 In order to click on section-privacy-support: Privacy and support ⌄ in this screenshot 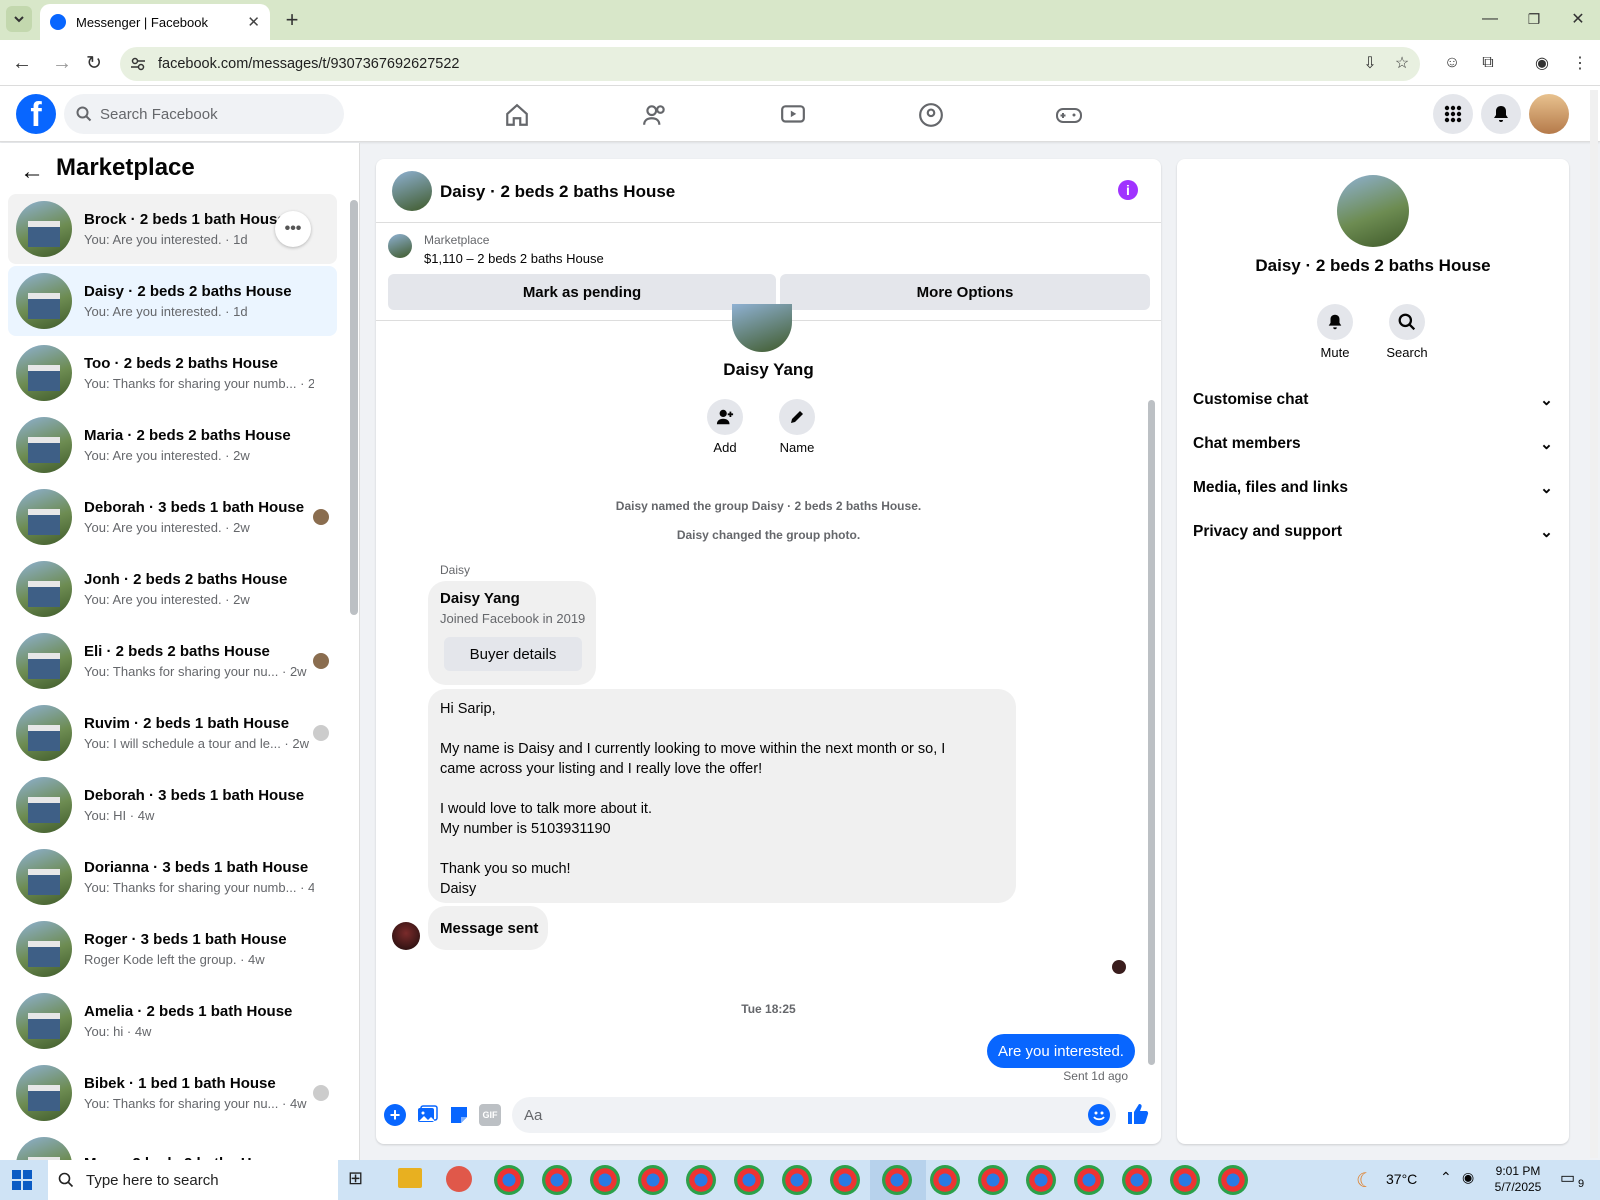, I will do `click(1373, 532)`.